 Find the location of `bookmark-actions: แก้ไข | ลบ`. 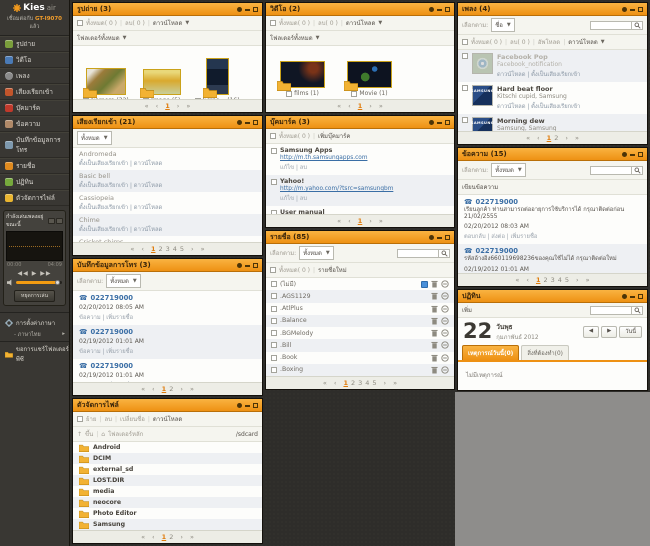

bookmark-actions: แก้ไข | ลบ is located at coordinates (364, 167).